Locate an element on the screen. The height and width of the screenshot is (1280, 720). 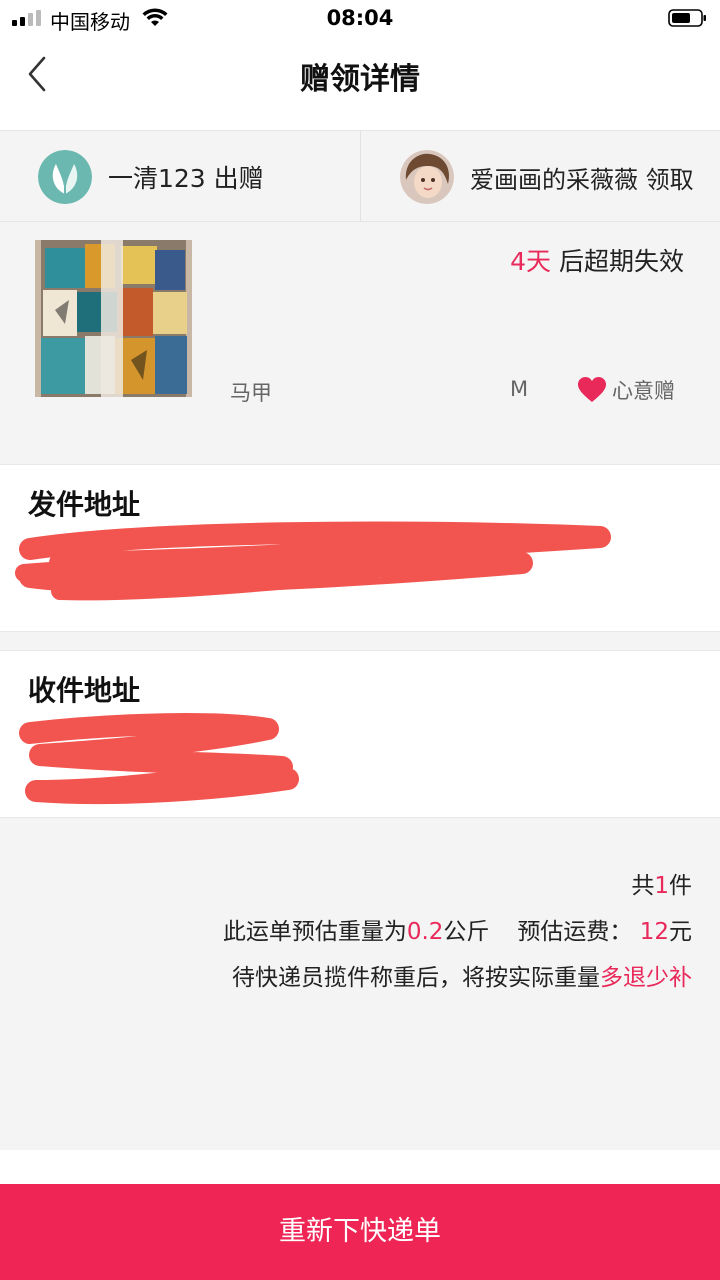
giver-info: 一清123 出赠 is located at coordinates (151, 177).